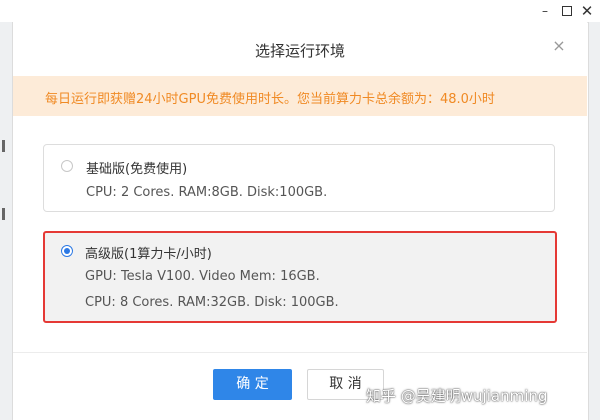 The width and height of the screenshot is (600, 420). I want to click on minimize-button: –, so click(545, 11).